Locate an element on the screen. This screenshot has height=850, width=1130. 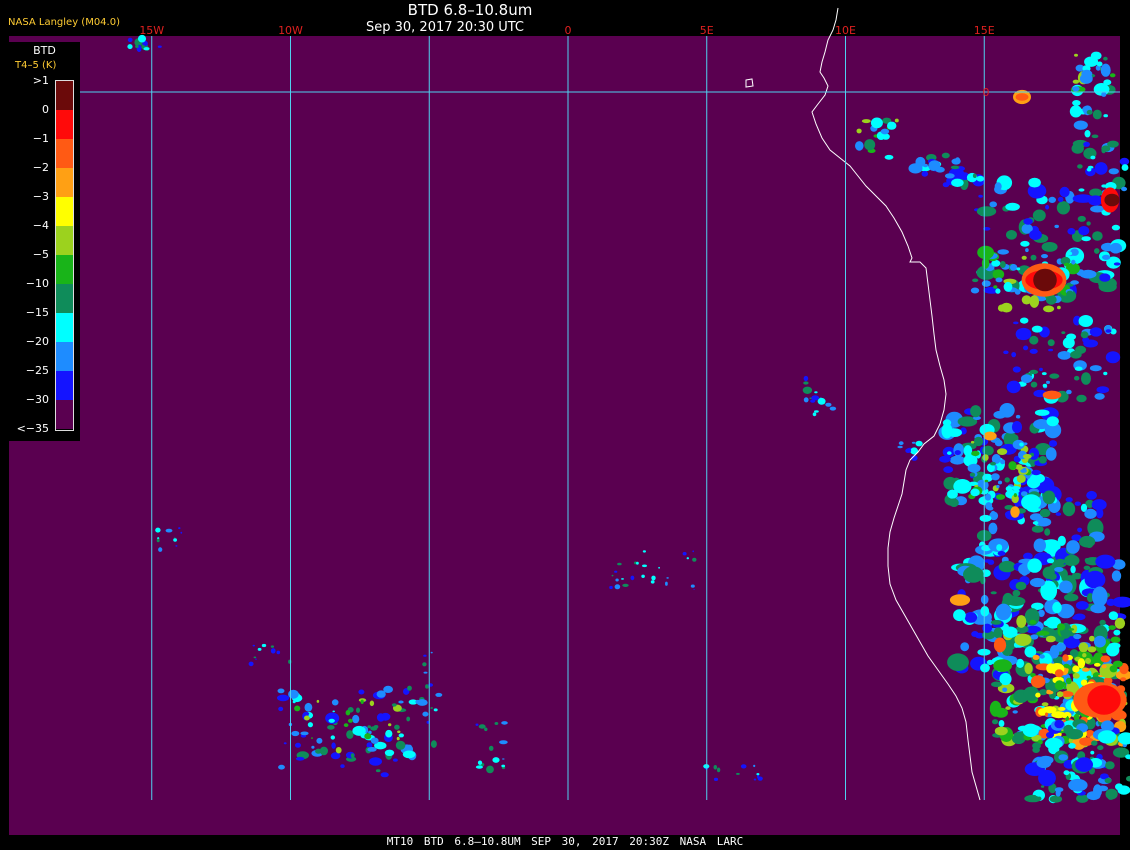
agency-label: NASA Langley (M04.0) is located at coordinates (64, 22).